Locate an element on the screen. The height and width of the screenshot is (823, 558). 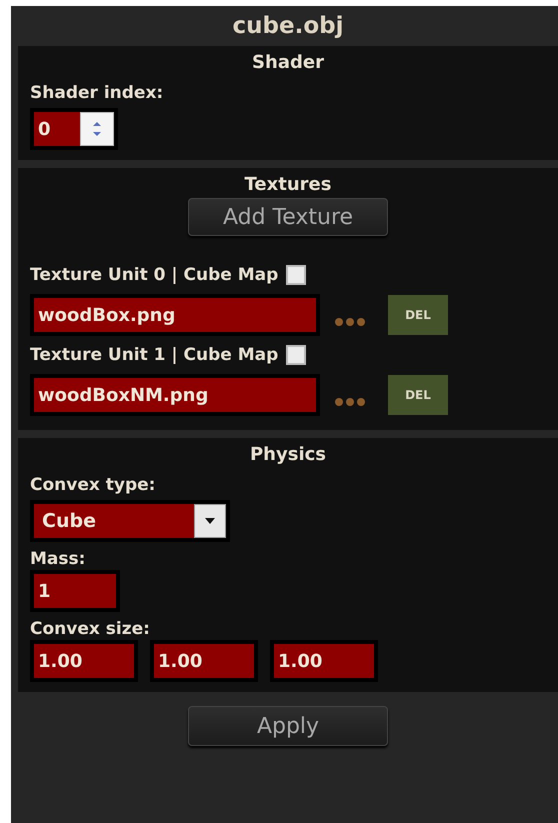
texture-file-field: woodBox.png is located at coordinates (175, 315).